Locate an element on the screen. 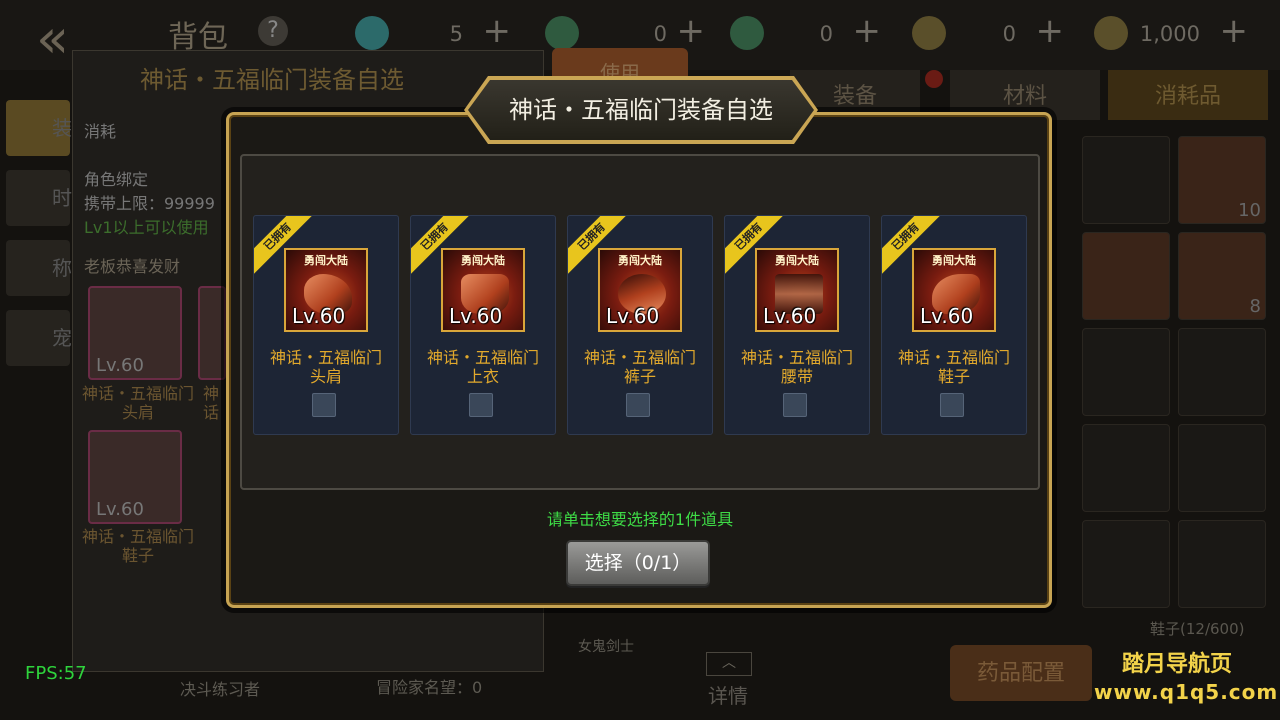  choice-card-pants: 已拥有 勇闯大陆 Lv.60 神话・五福临门 裤子 is located at coordinates (640, 325).